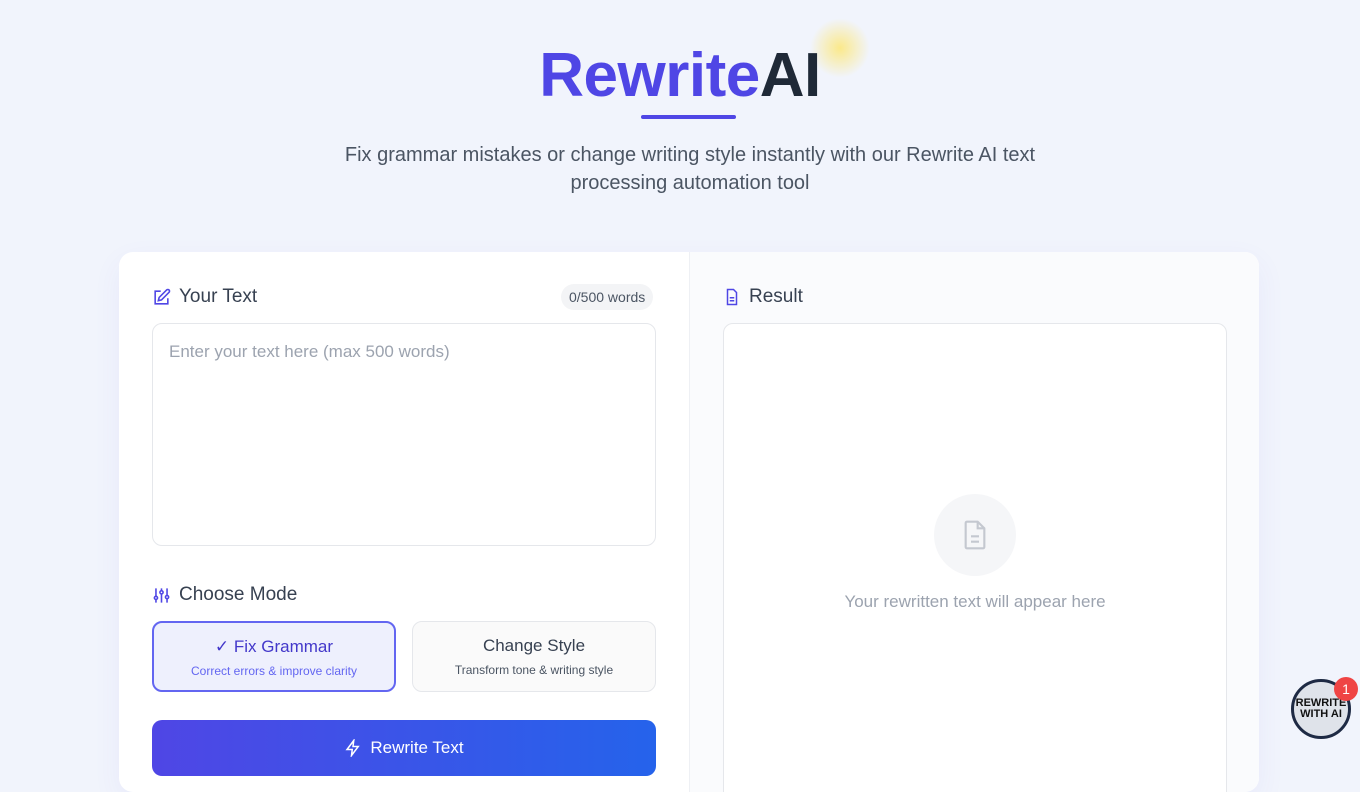 Image resolution: width=1360 pixels, height=792 pixels. What do you see at coordinates (607, 297) in the screenshot?
I see `word-count-badge: 0/500 words` at bounding box center [607, 297].